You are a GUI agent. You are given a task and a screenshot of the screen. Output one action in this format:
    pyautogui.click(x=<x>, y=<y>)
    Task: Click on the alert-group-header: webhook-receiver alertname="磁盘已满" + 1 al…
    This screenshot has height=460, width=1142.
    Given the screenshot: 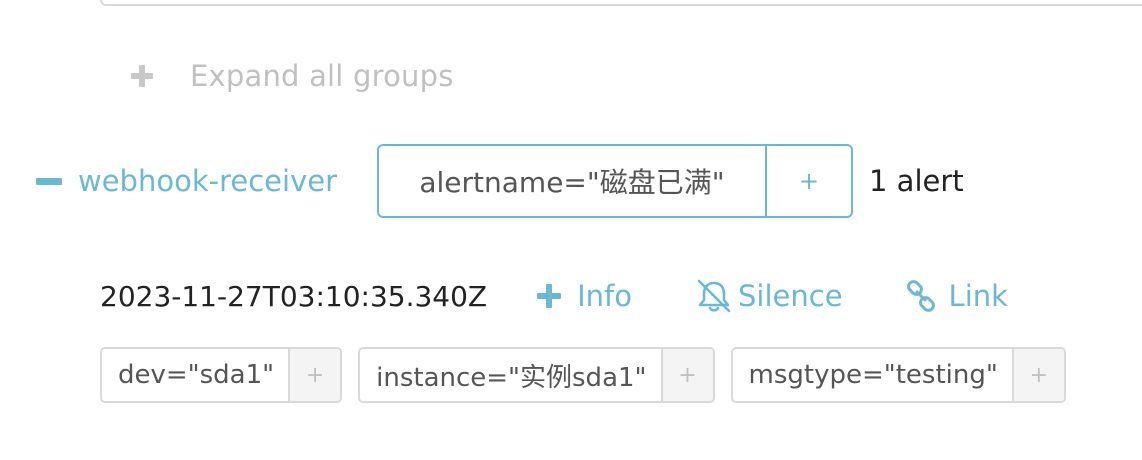 What is the action you would take?
    pyautogui.click(x=500, y=181)
    